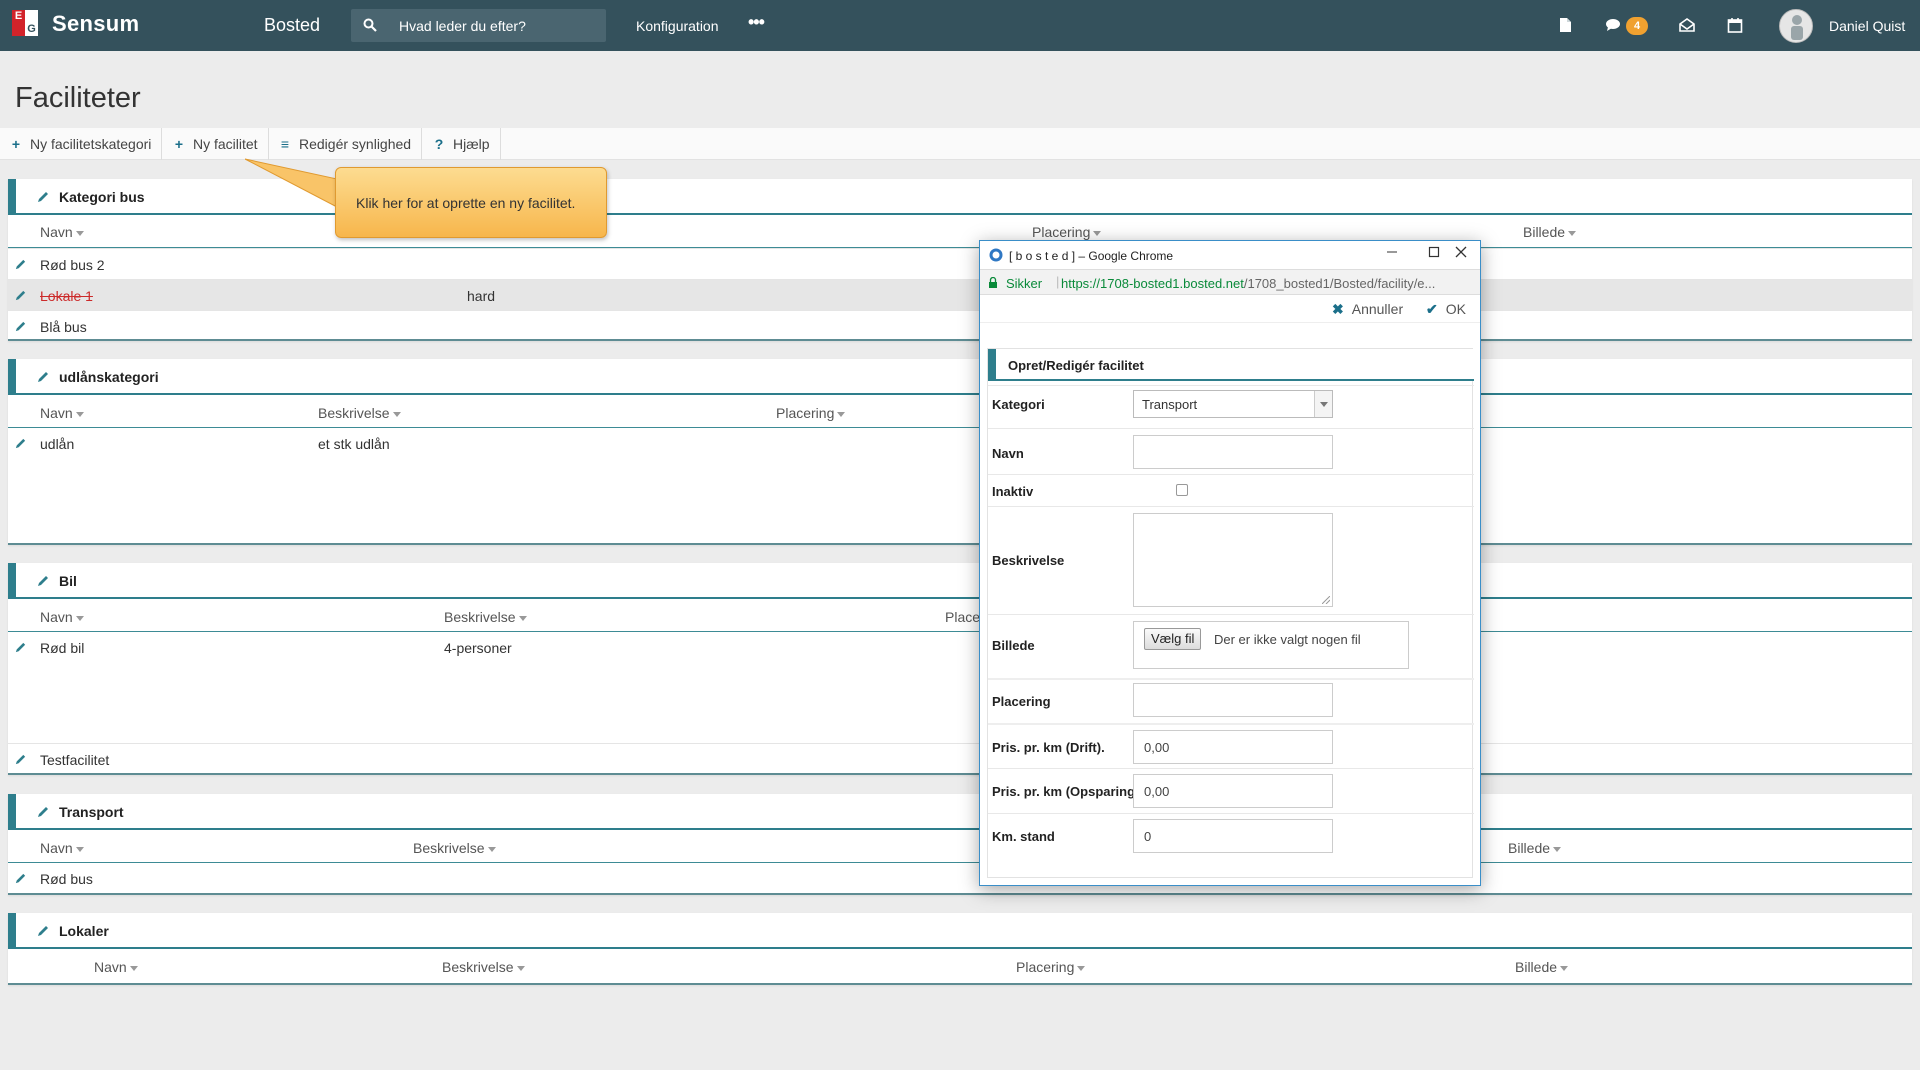  What do you see at coordinates (960, 294) in the screenshot?
I see `table-row: Lokale 1 hard` at bounding box center [960, 294].